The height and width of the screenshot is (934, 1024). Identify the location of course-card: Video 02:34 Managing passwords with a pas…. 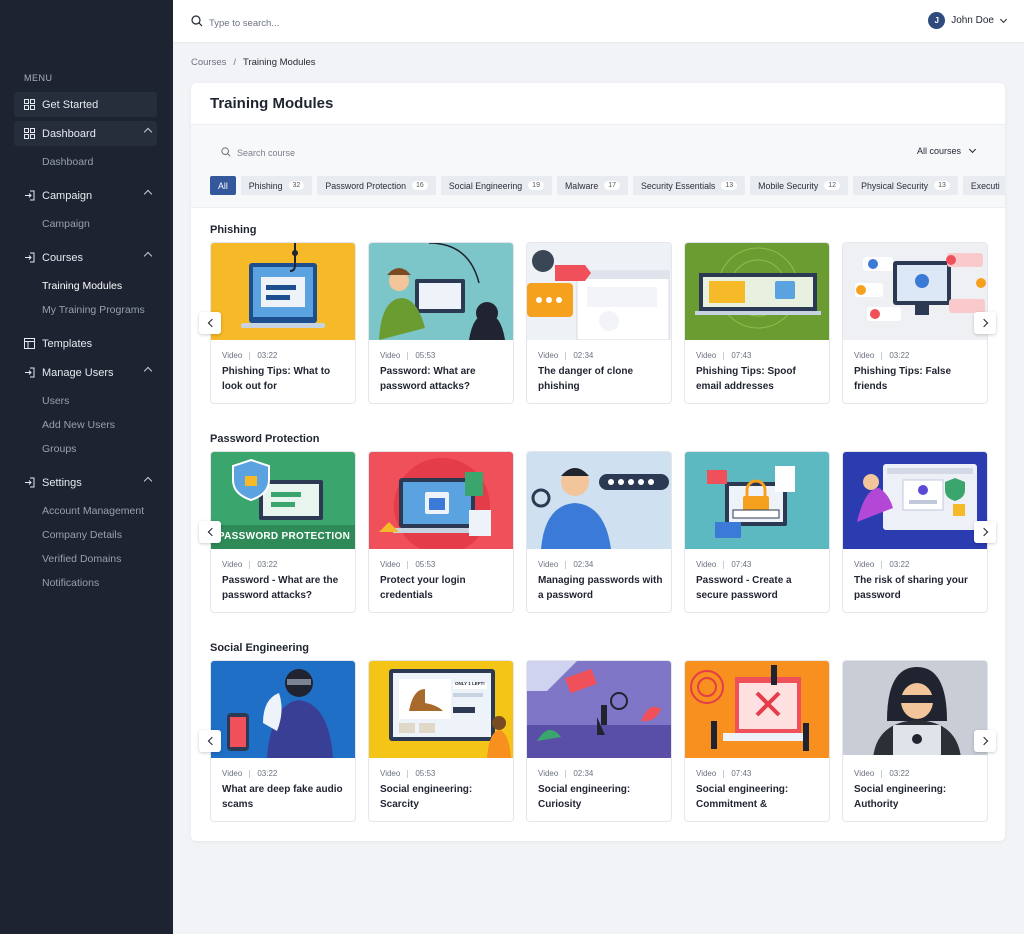
(599, 532).